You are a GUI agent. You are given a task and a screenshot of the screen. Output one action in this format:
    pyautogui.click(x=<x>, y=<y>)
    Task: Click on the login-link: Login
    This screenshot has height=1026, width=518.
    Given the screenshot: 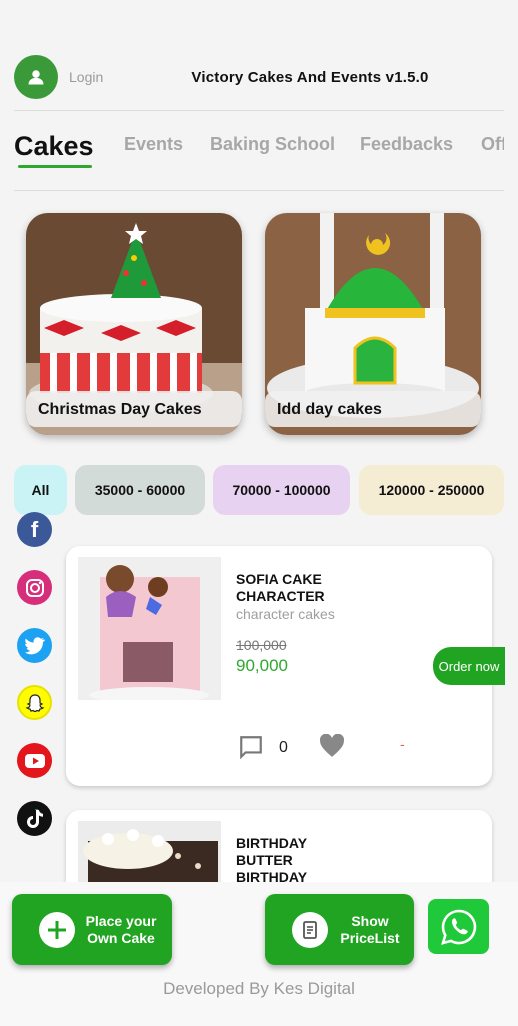 What is the action you would take?
    pyautogui.click(x=86, y=77)
    